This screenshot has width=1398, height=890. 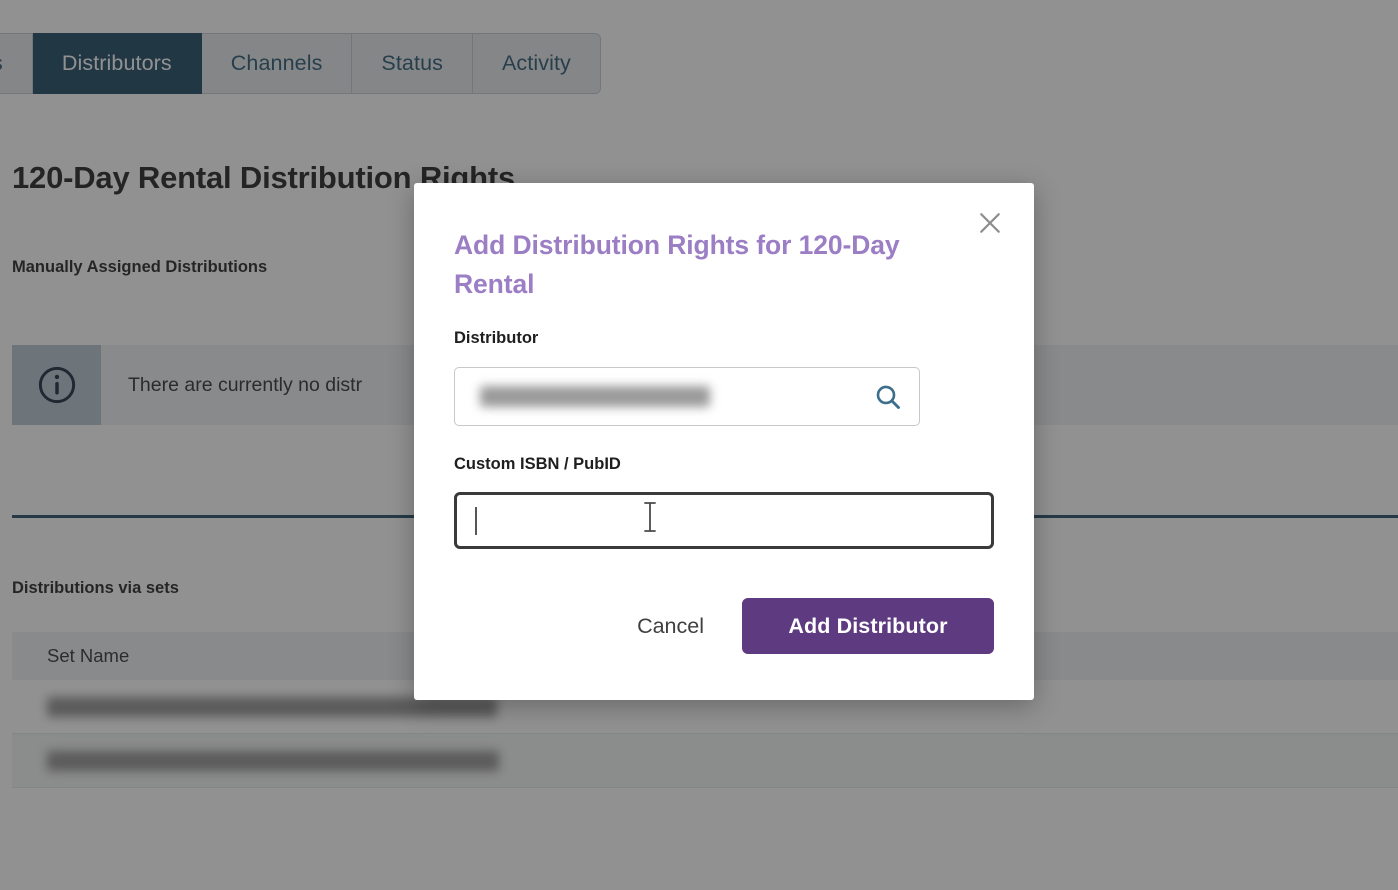 What do you see at coordinates (724, 626) in the screenshot?
I see `dialog-actions: Cancel Add Distributor` at bounding box center [724, 626].